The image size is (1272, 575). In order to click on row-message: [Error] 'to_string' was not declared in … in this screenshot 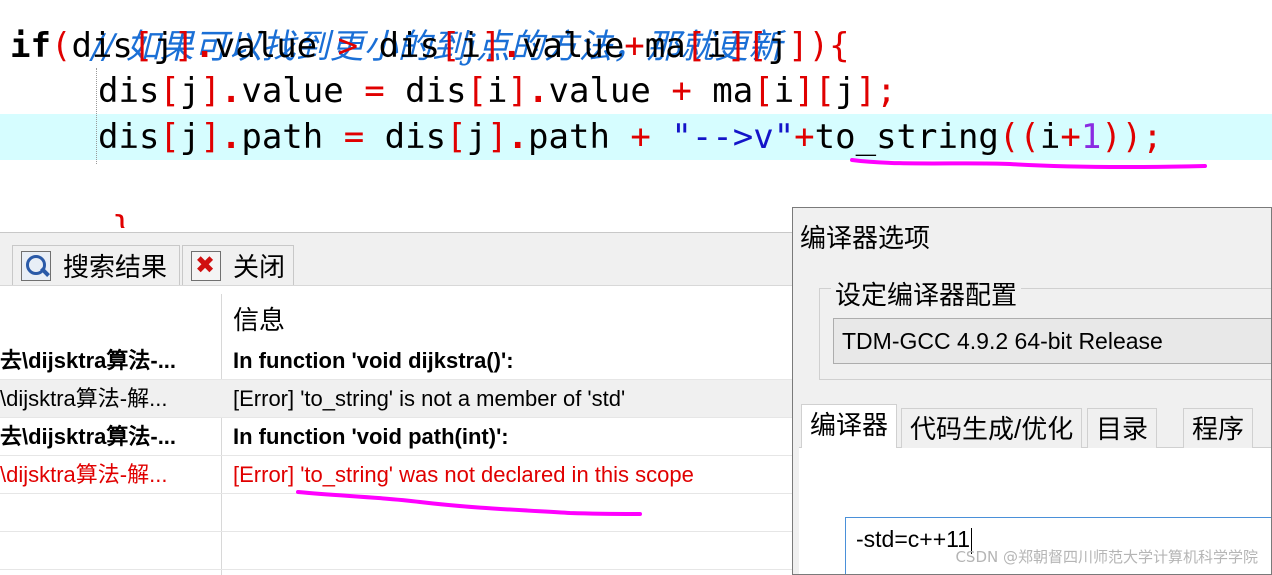, I will do `click(463, 474)`.